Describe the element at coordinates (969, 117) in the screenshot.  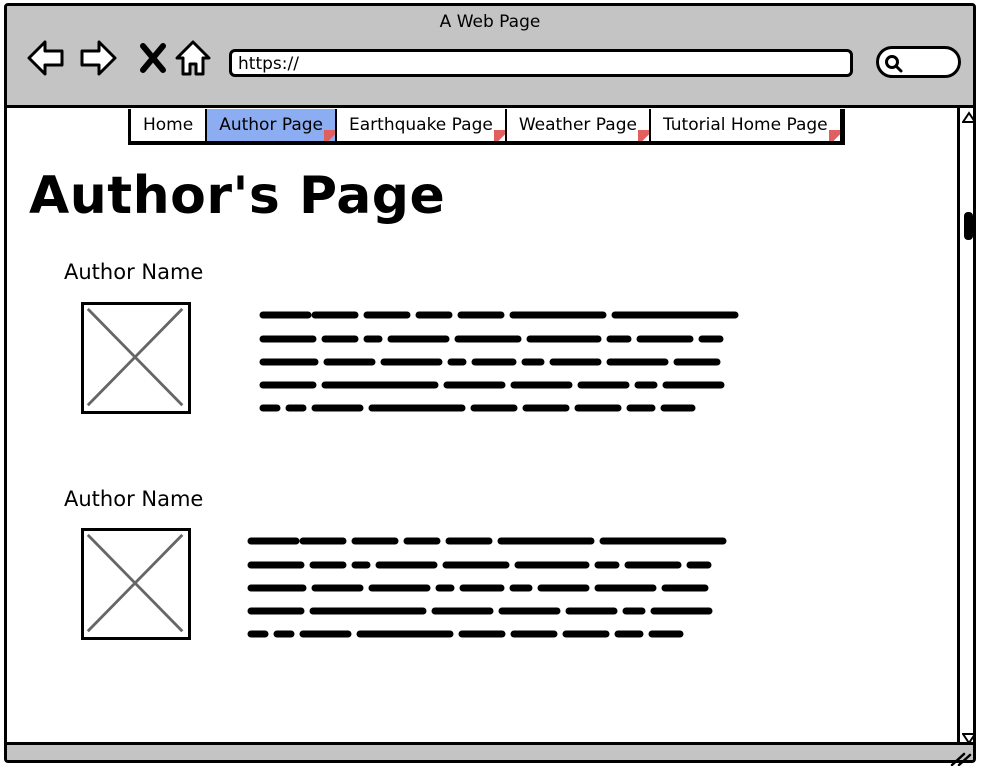
I see `scroll-up-icon` at that location.